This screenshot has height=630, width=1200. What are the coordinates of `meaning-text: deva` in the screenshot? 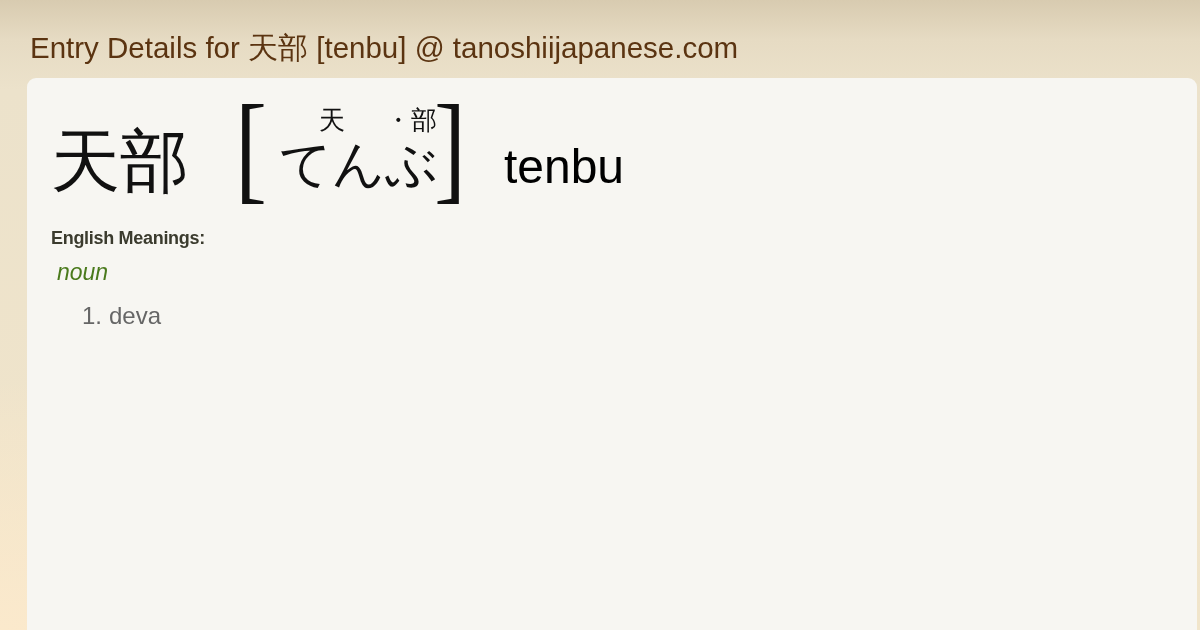 It's located at (135, 316).